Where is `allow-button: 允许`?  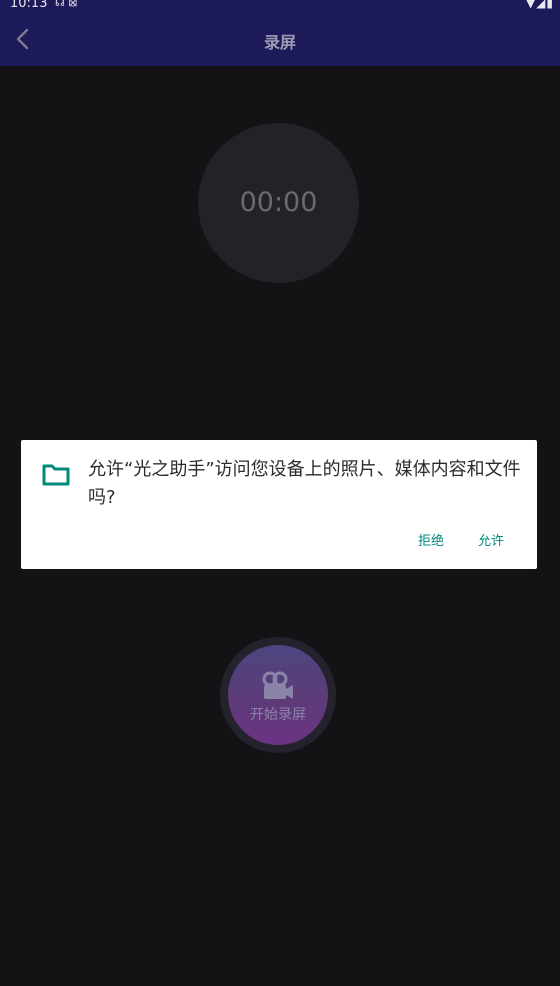
allow-button: 允许 is located at coordinates (491, 539).